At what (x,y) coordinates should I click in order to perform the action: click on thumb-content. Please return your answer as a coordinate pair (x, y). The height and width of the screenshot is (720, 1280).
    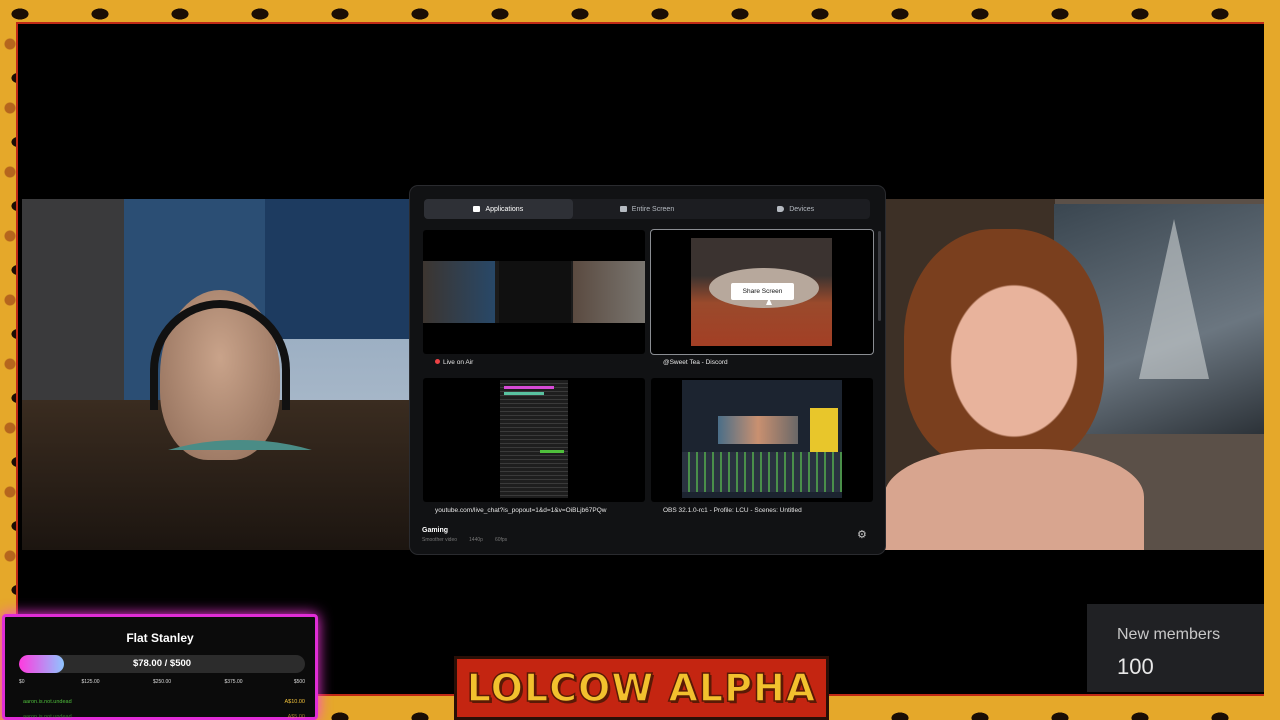
    Looking at the image, I should click on (534, 292).